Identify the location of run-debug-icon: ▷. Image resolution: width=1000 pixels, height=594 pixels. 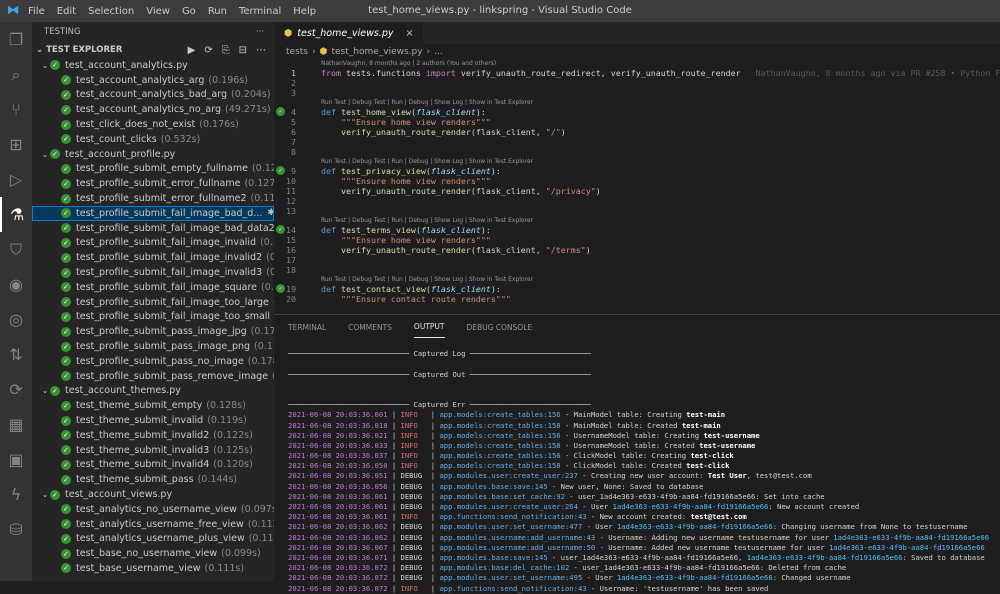
(16, 179).